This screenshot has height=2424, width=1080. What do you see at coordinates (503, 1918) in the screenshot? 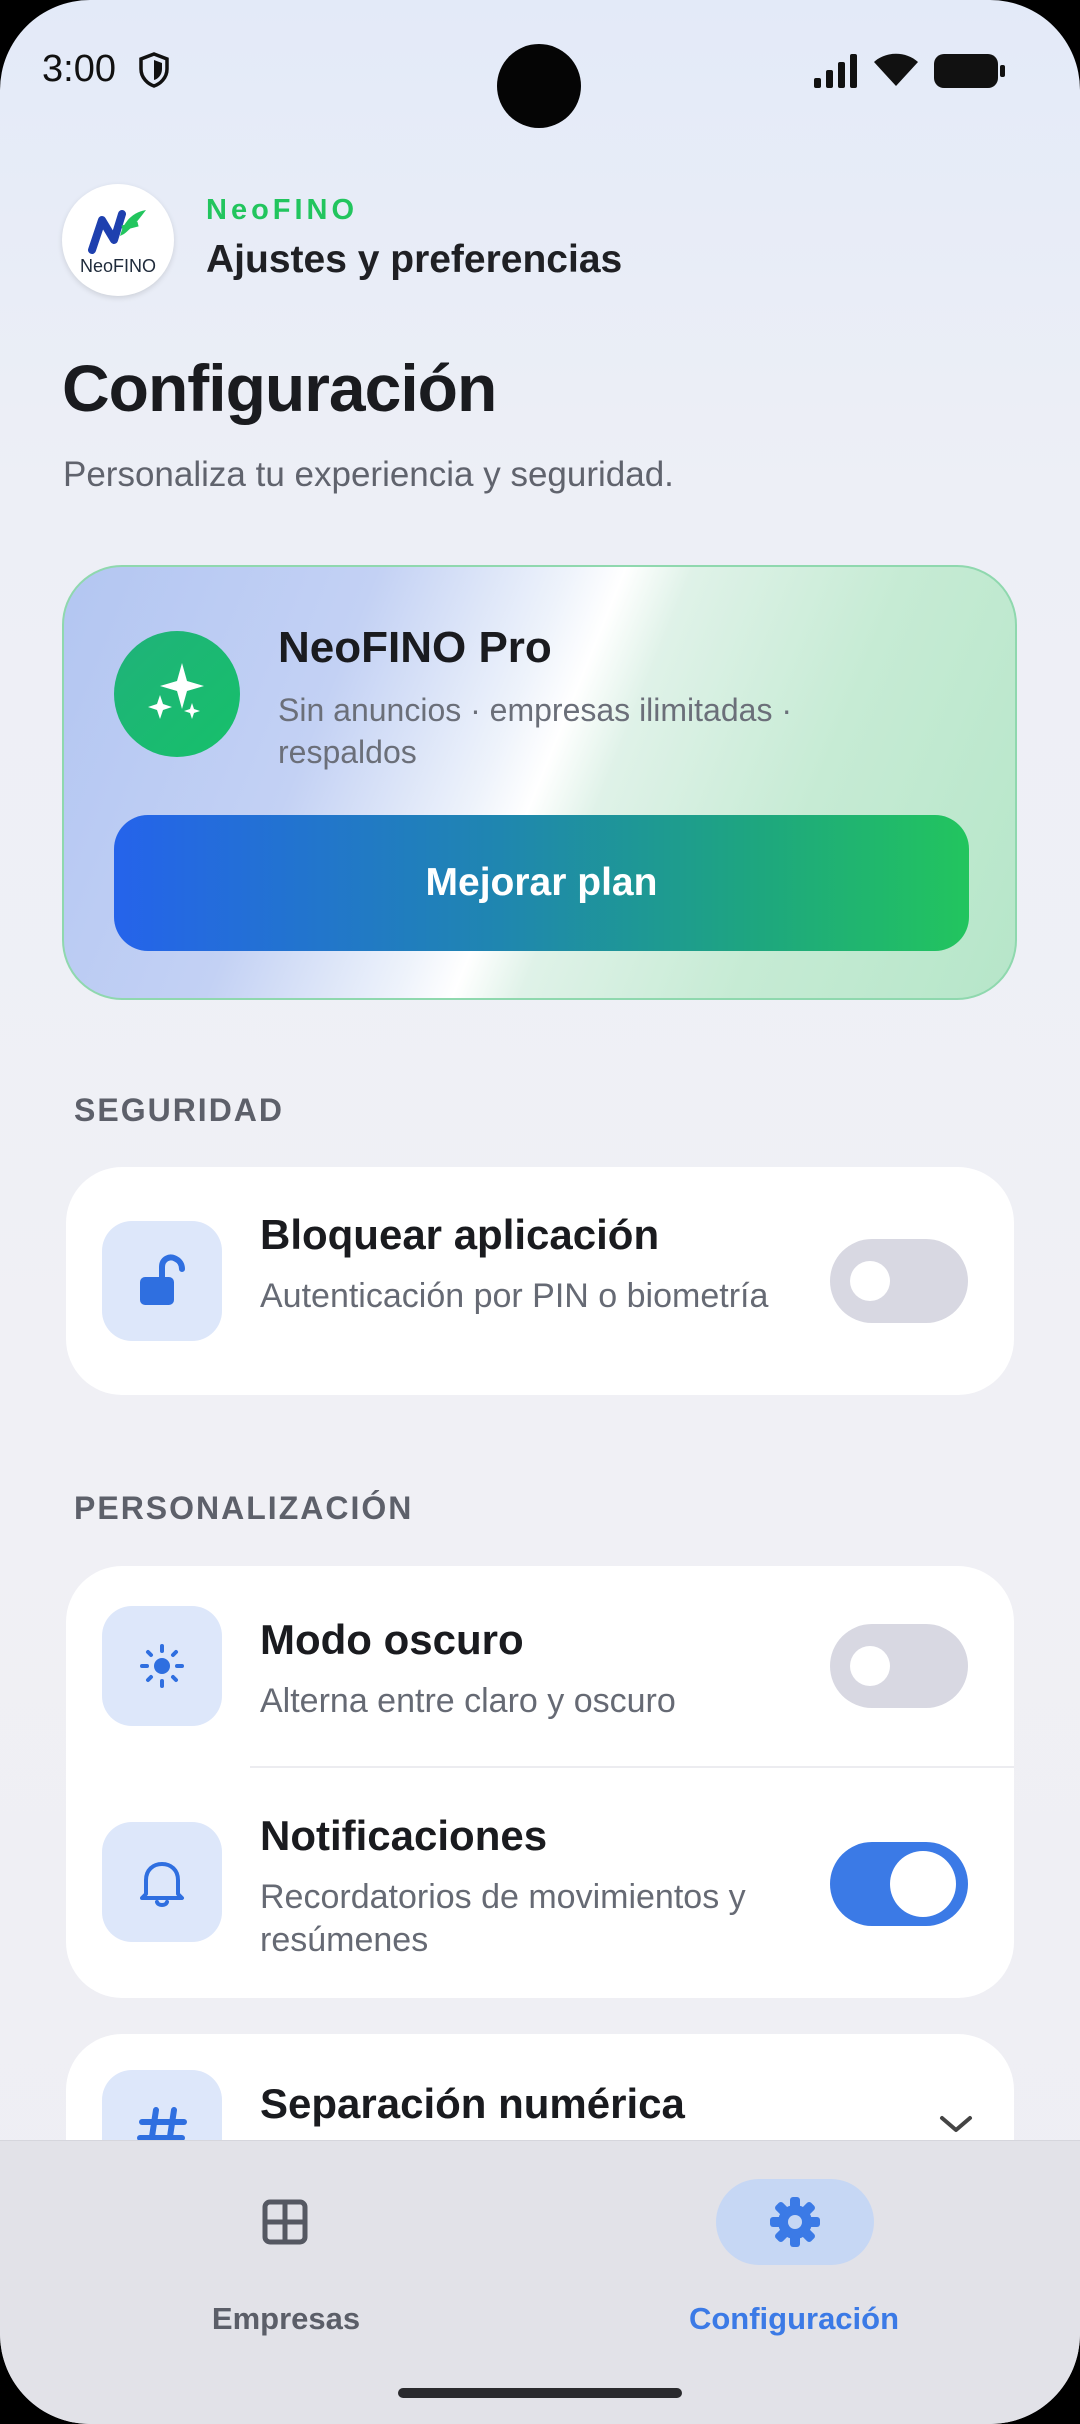
I see `setting-description: Recordatorios de movimientos y resúmenes` at bounding box center [503, 1918].